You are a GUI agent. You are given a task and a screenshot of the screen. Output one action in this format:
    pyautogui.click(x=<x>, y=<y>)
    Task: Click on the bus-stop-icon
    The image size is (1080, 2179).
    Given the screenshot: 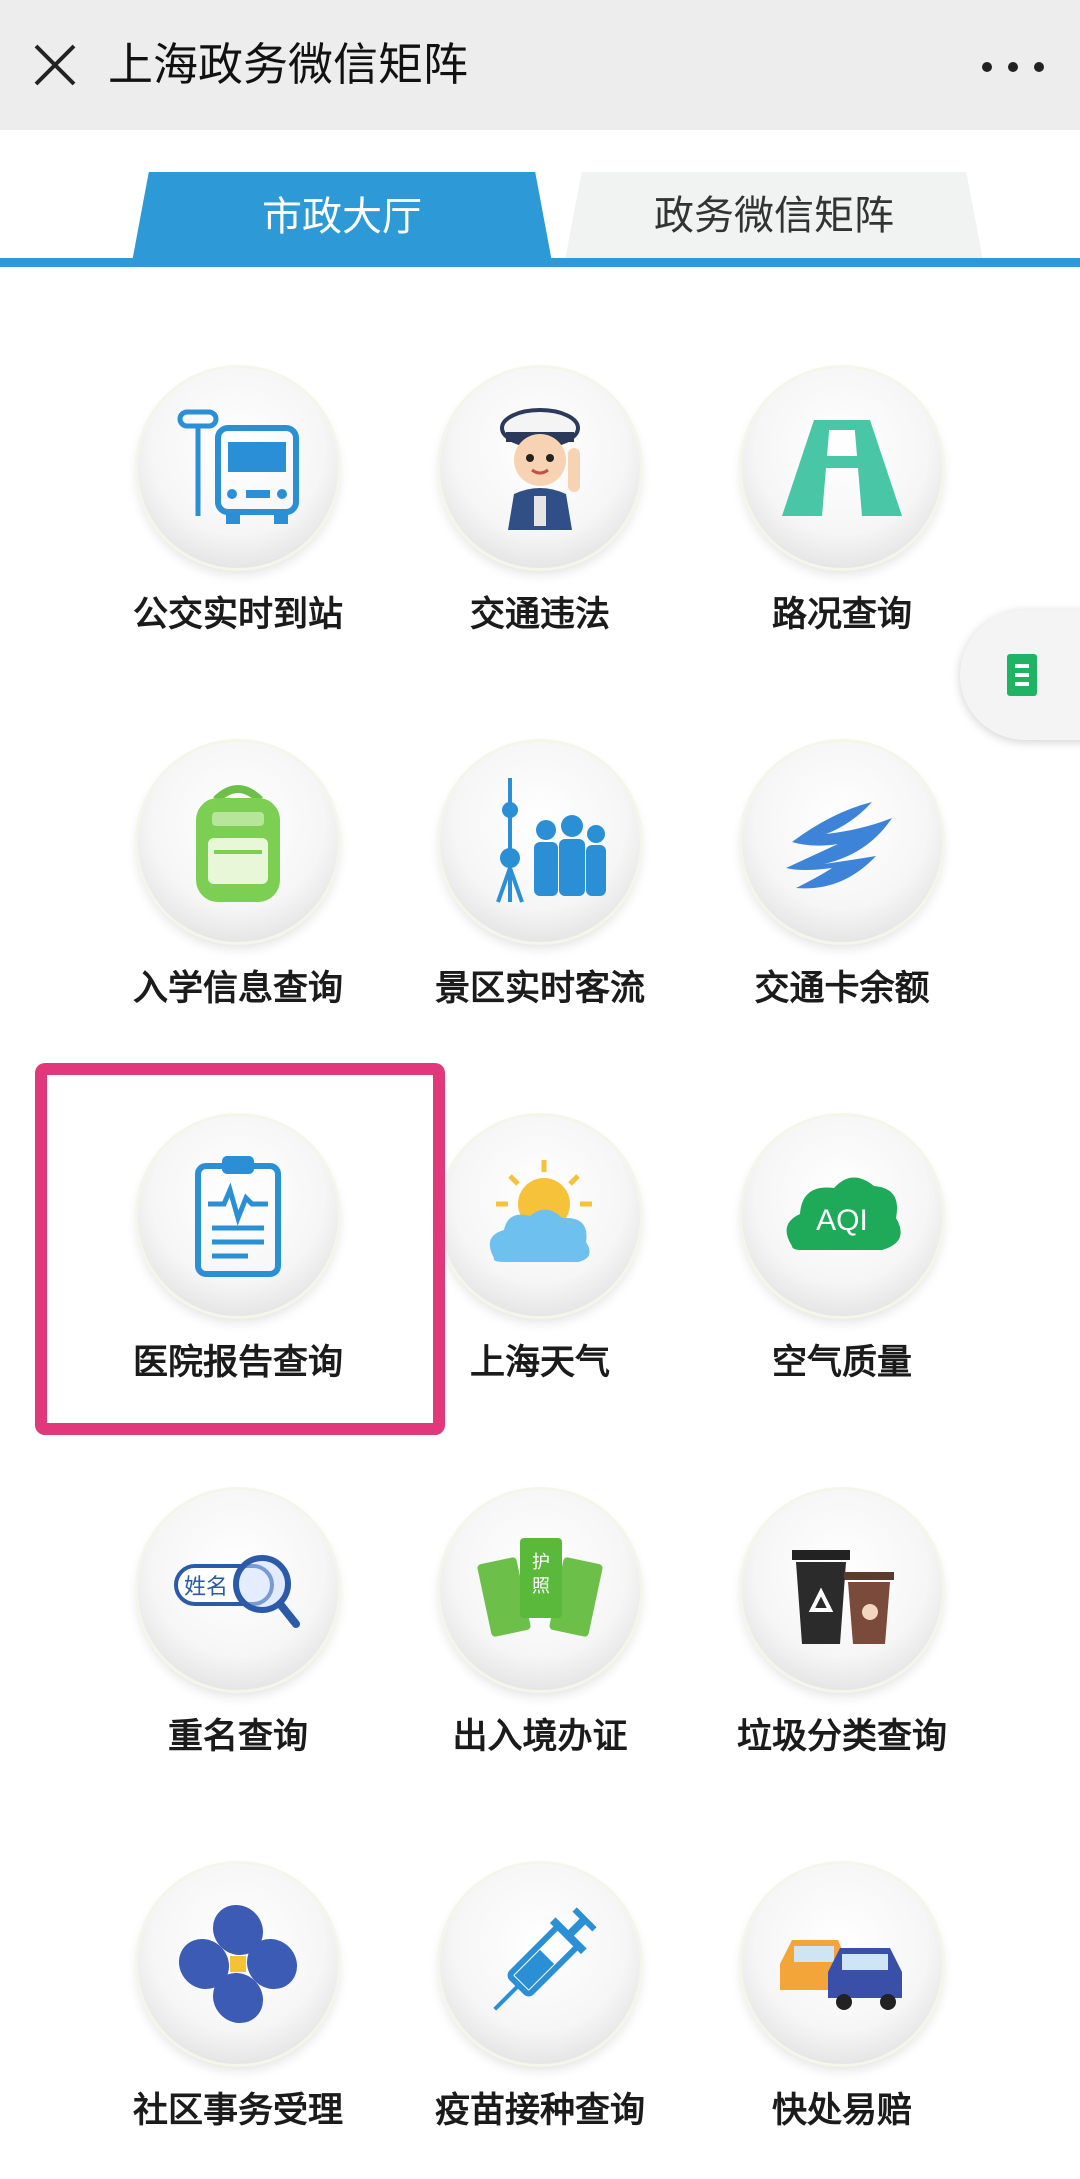 What is the action you would take?
    pyautogui.click(x=238, y=466)
    